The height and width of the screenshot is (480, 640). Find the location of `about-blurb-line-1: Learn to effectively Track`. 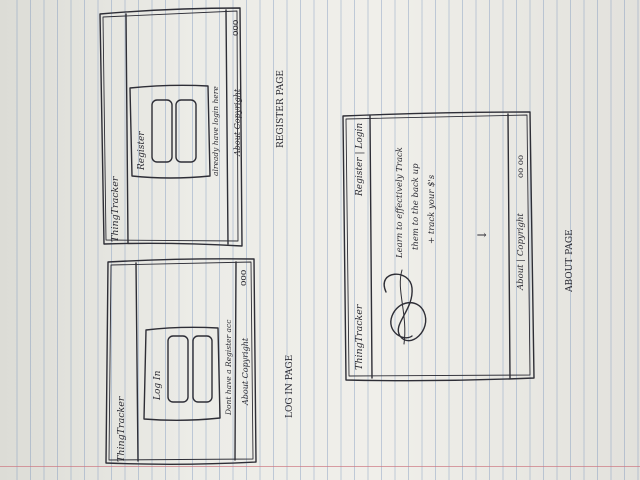

about-blurb-line-1: Learn to effectively Track is located at coordinates (400, 203).